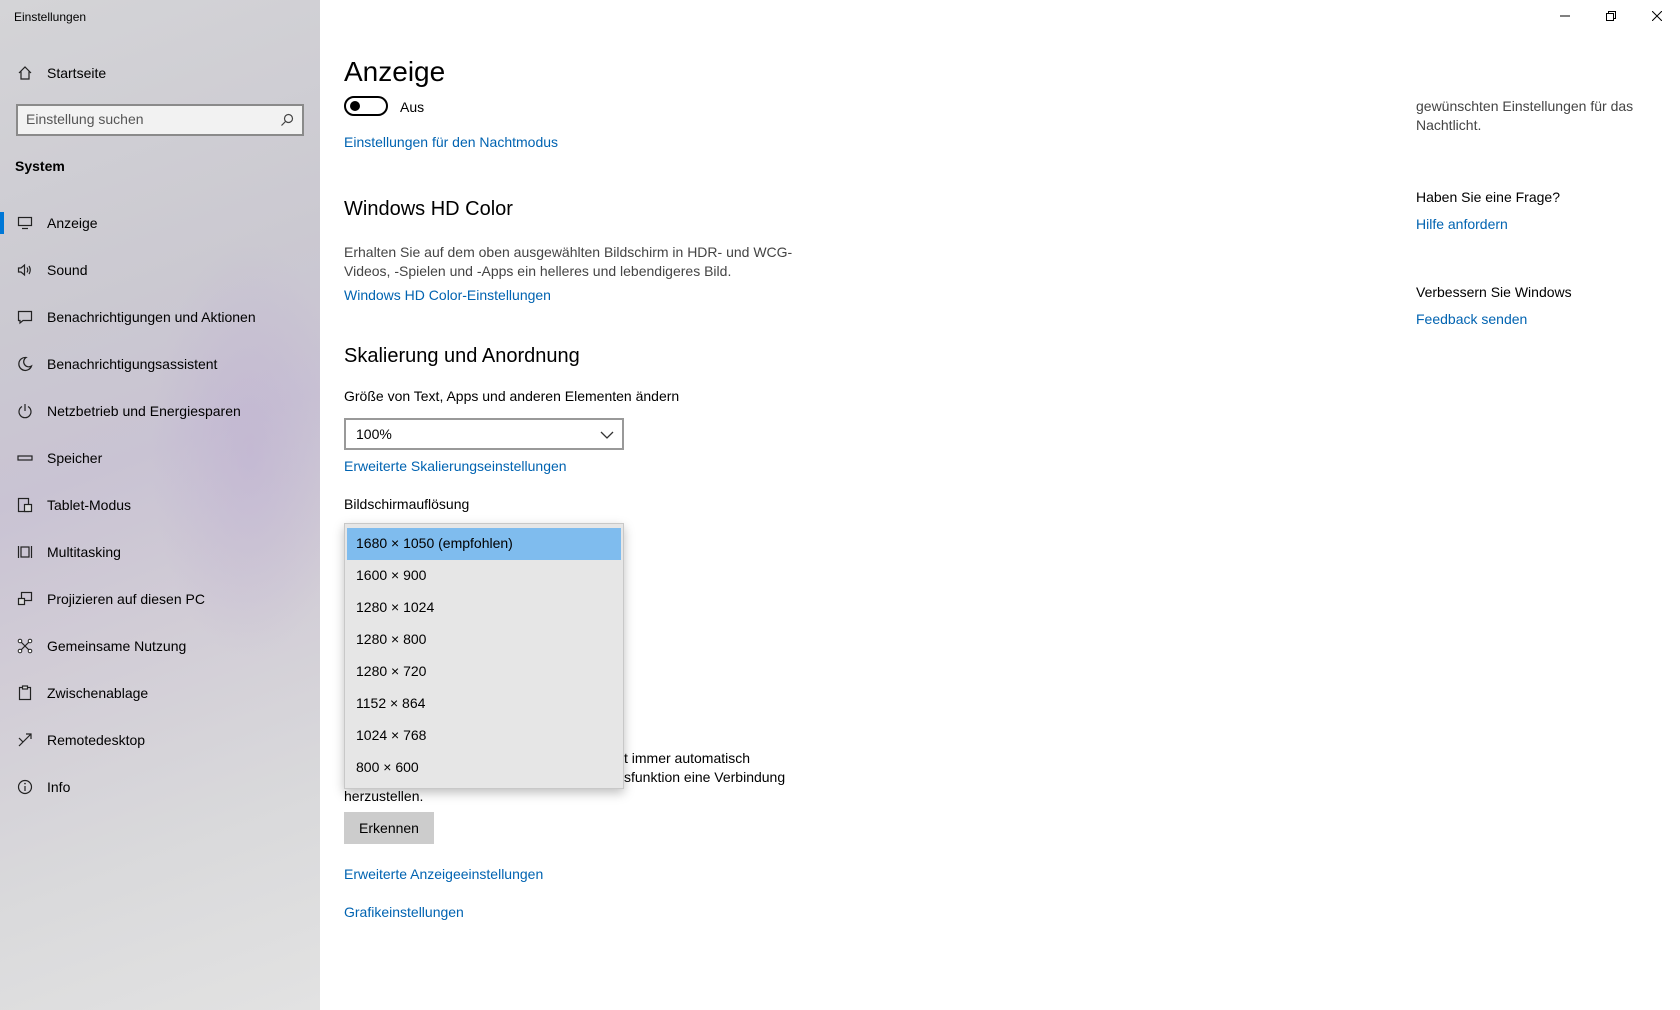  What do you see at coordinates (25, 646) in the screenshot?
I see `share-icon` at bounding box center [25, 646].